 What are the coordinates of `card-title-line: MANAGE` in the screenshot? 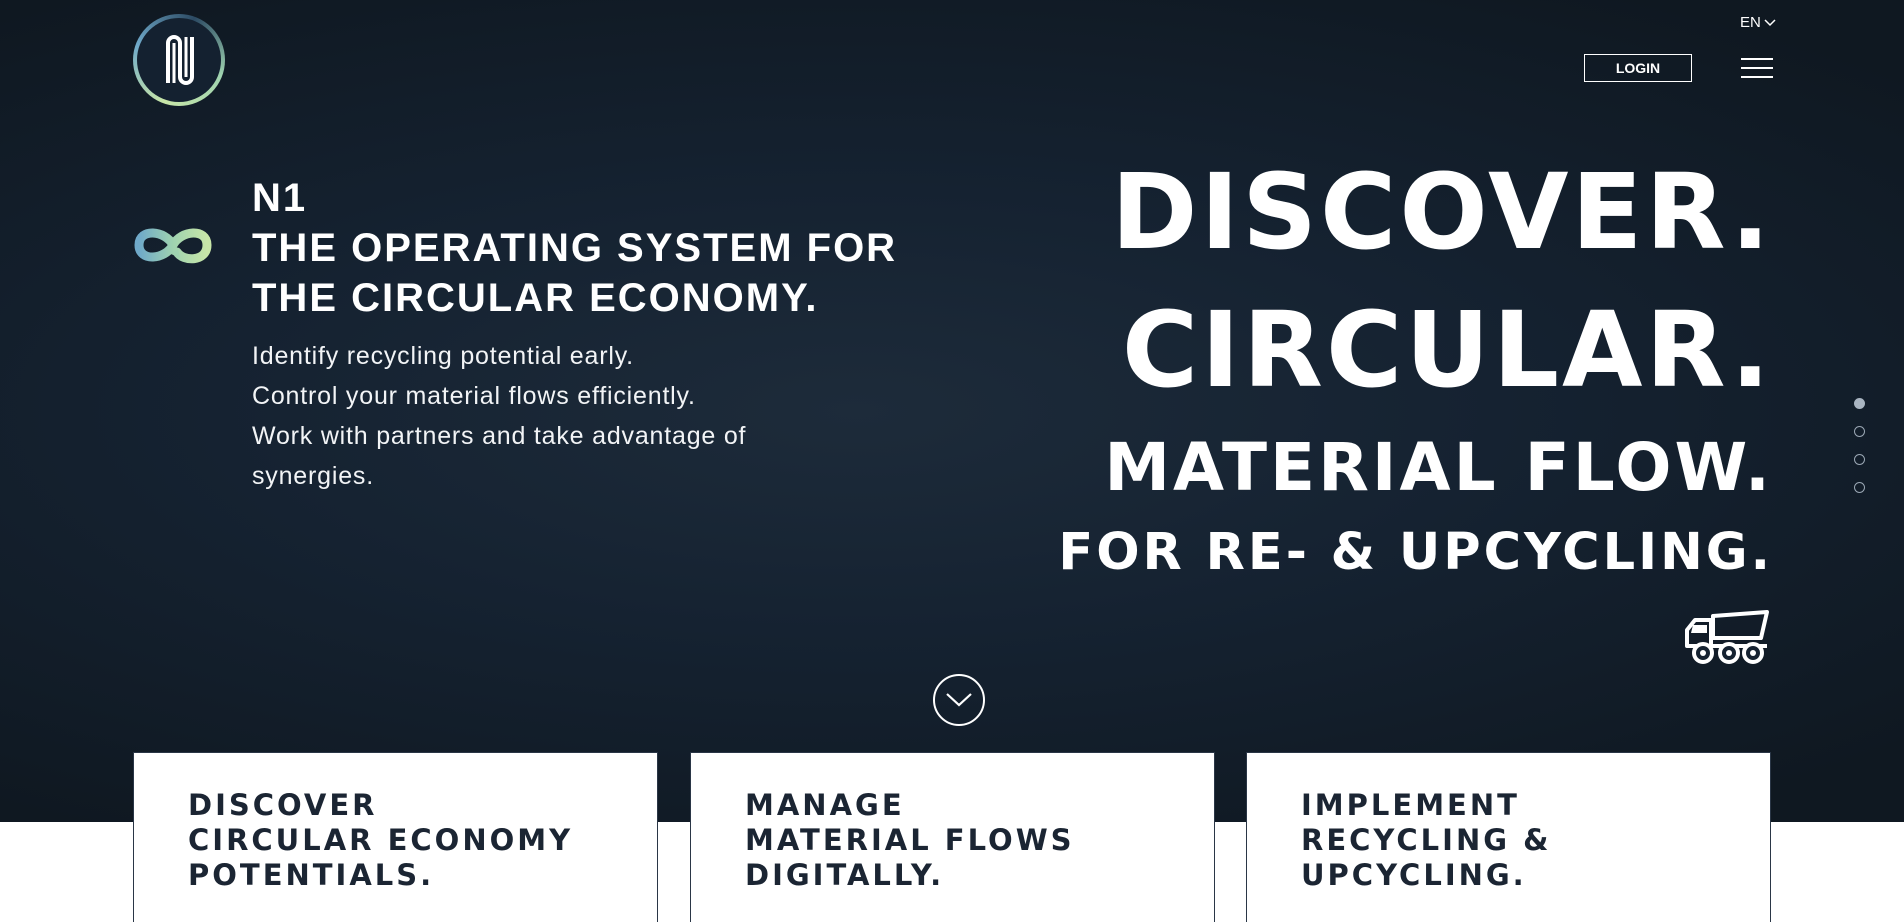 It's located at (825, 805).